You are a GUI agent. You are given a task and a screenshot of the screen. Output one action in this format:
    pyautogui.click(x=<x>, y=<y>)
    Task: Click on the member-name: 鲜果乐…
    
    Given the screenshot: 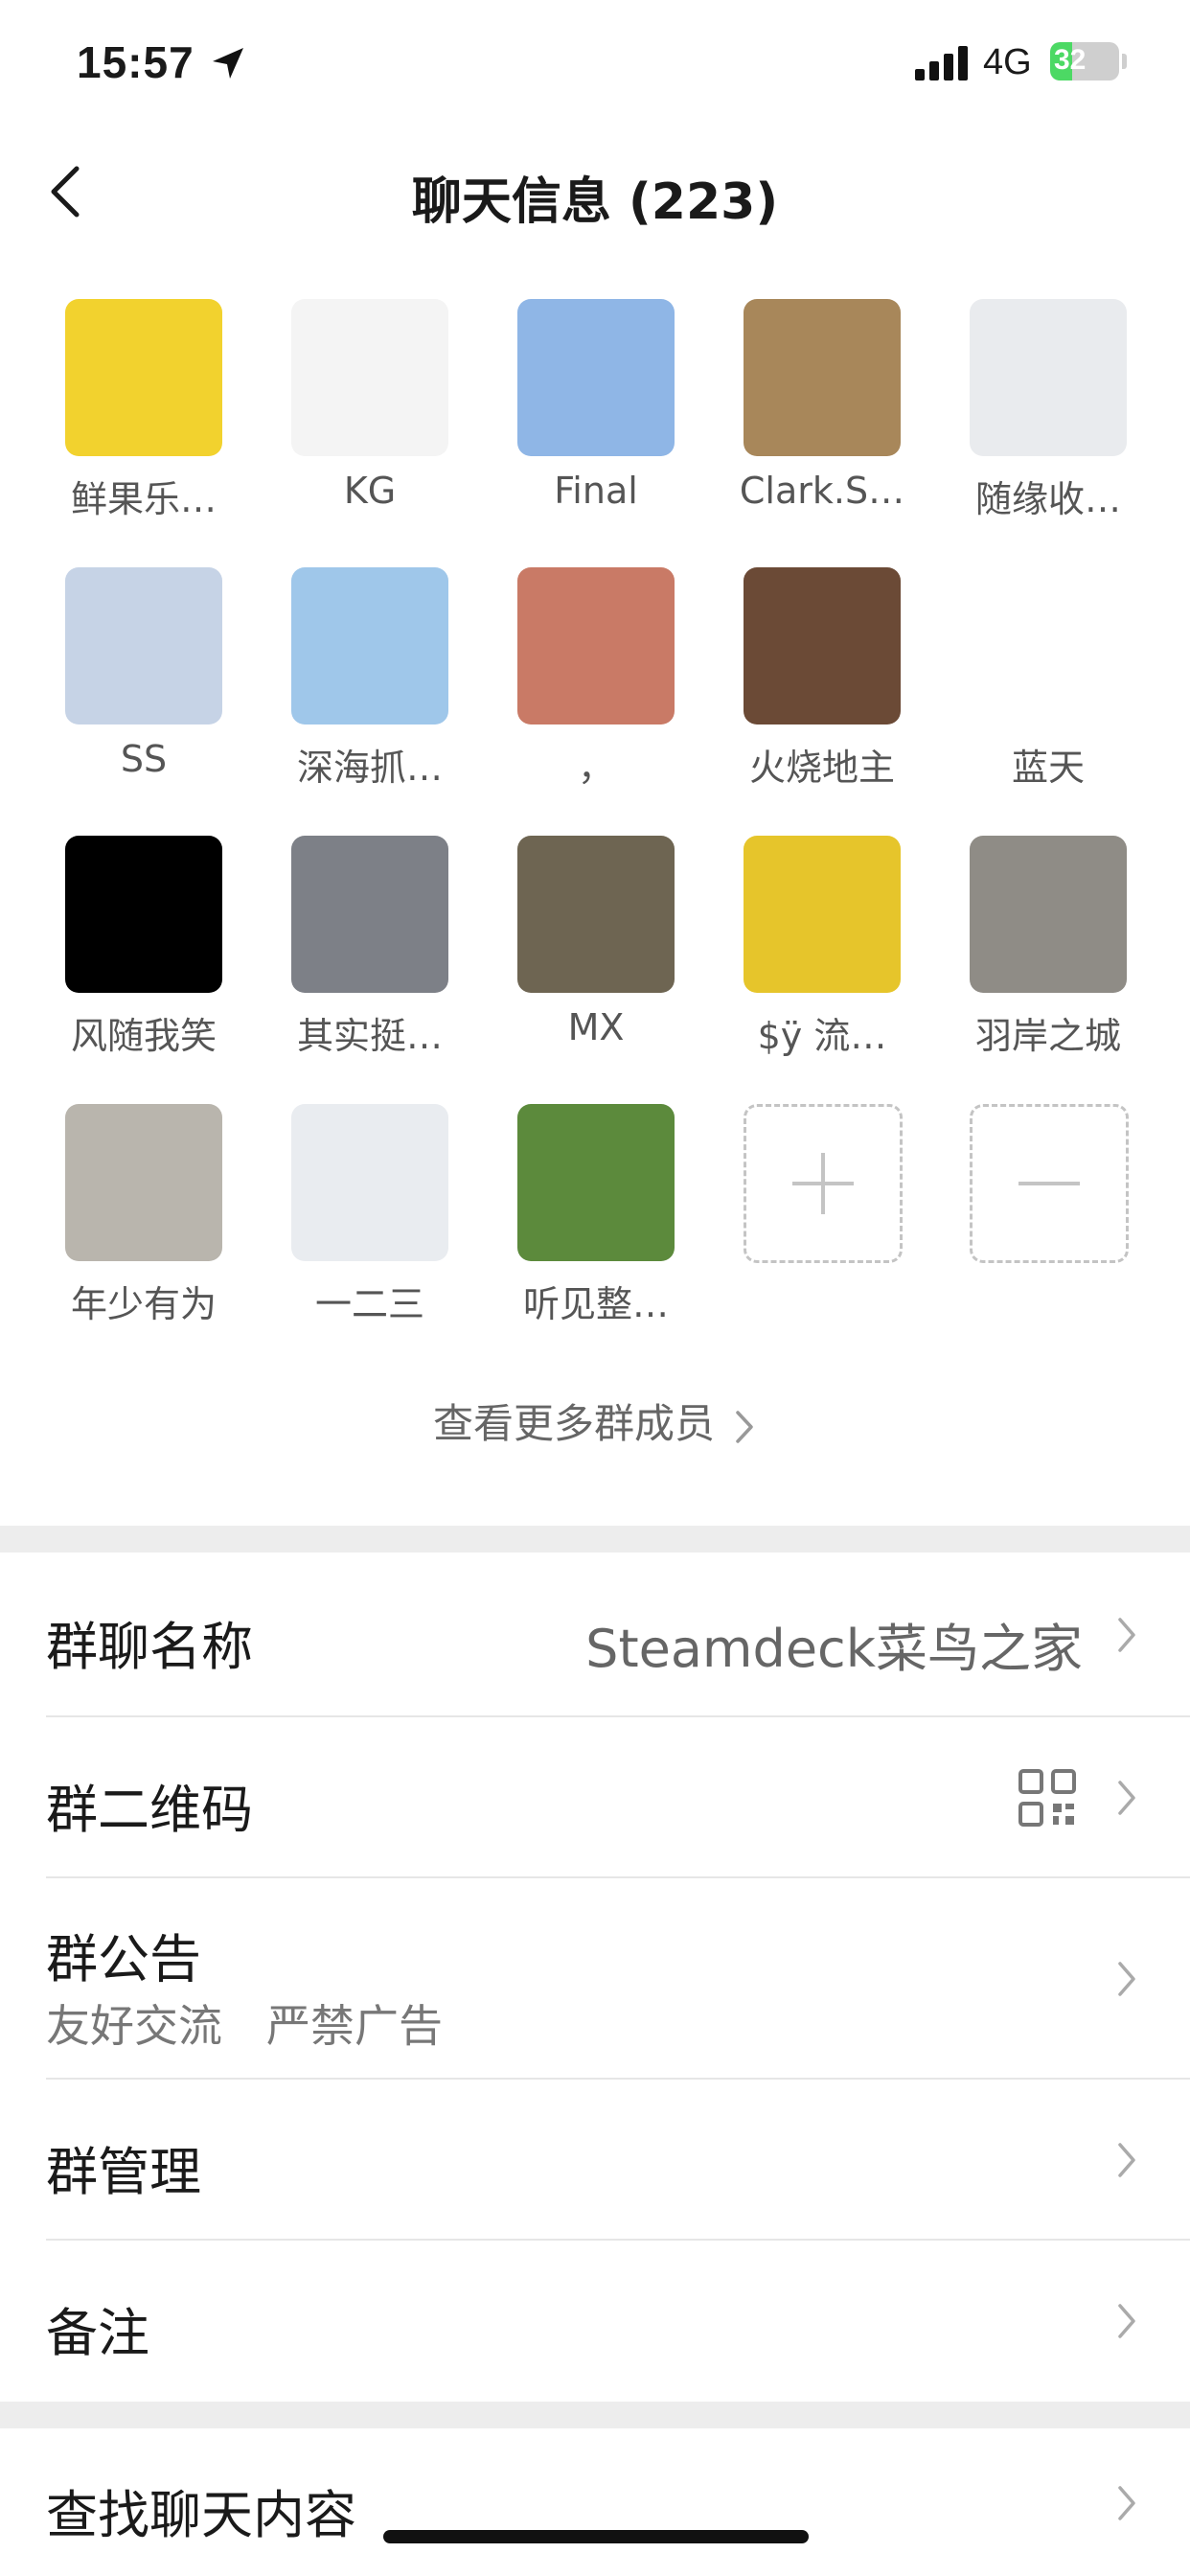 What is the action you would take?
    pyautogui.click(x=144, y=499)
    